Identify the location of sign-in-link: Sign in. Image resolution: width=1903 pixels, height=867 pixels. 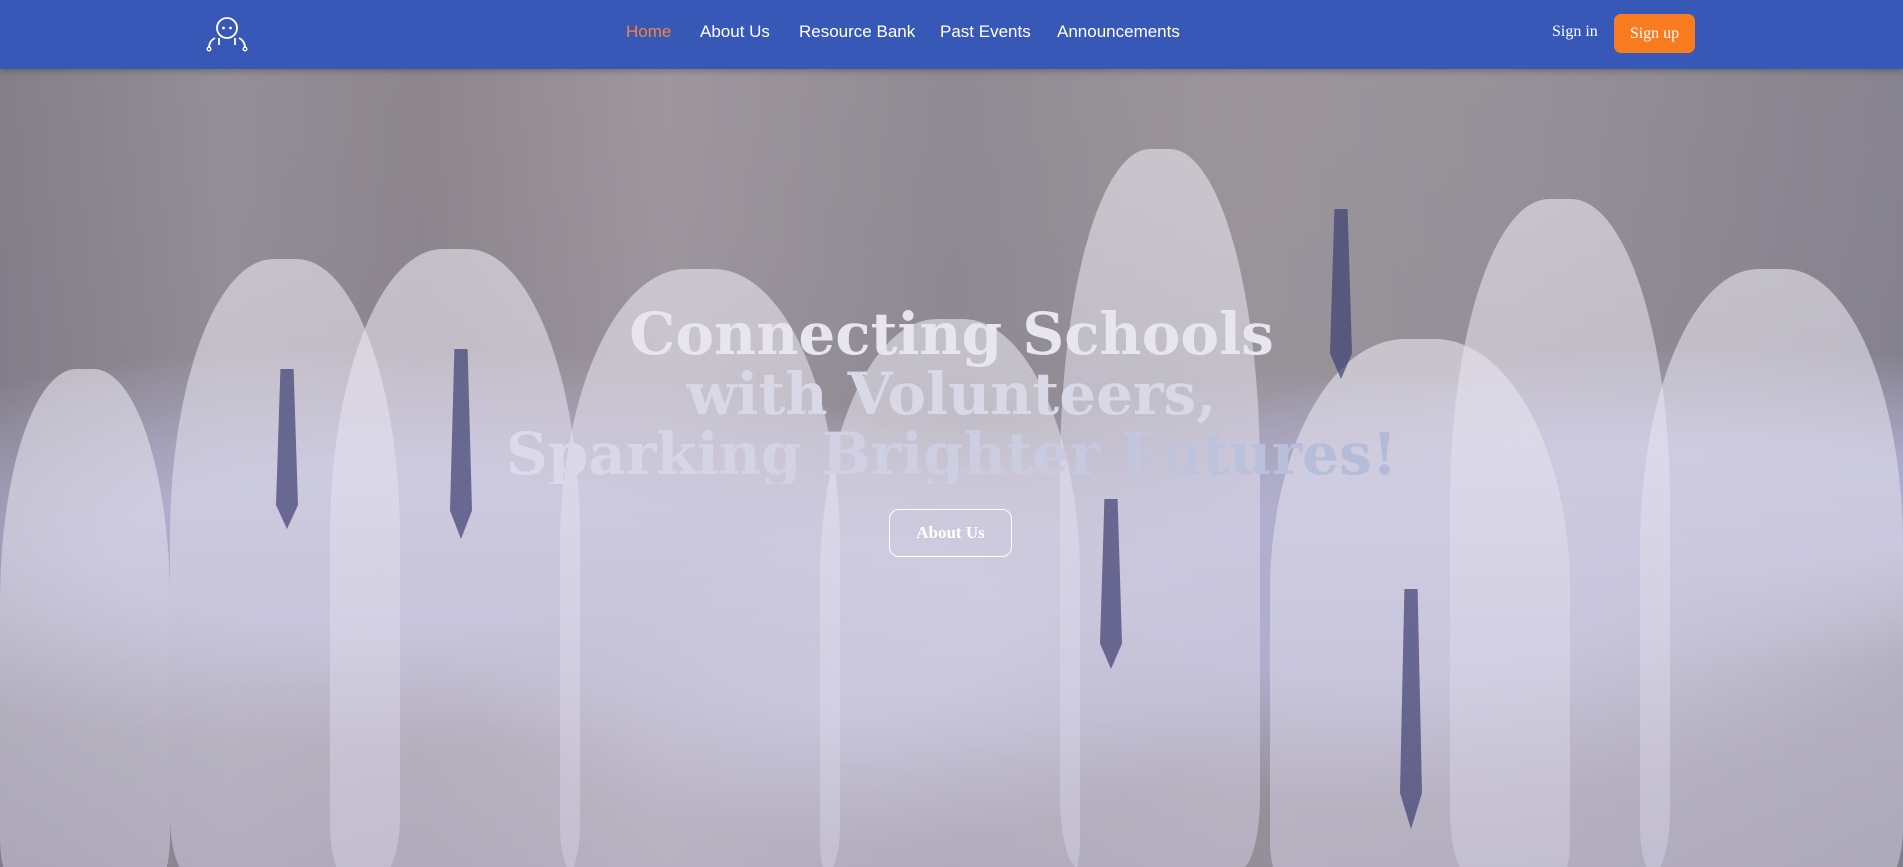
(1575, 32).